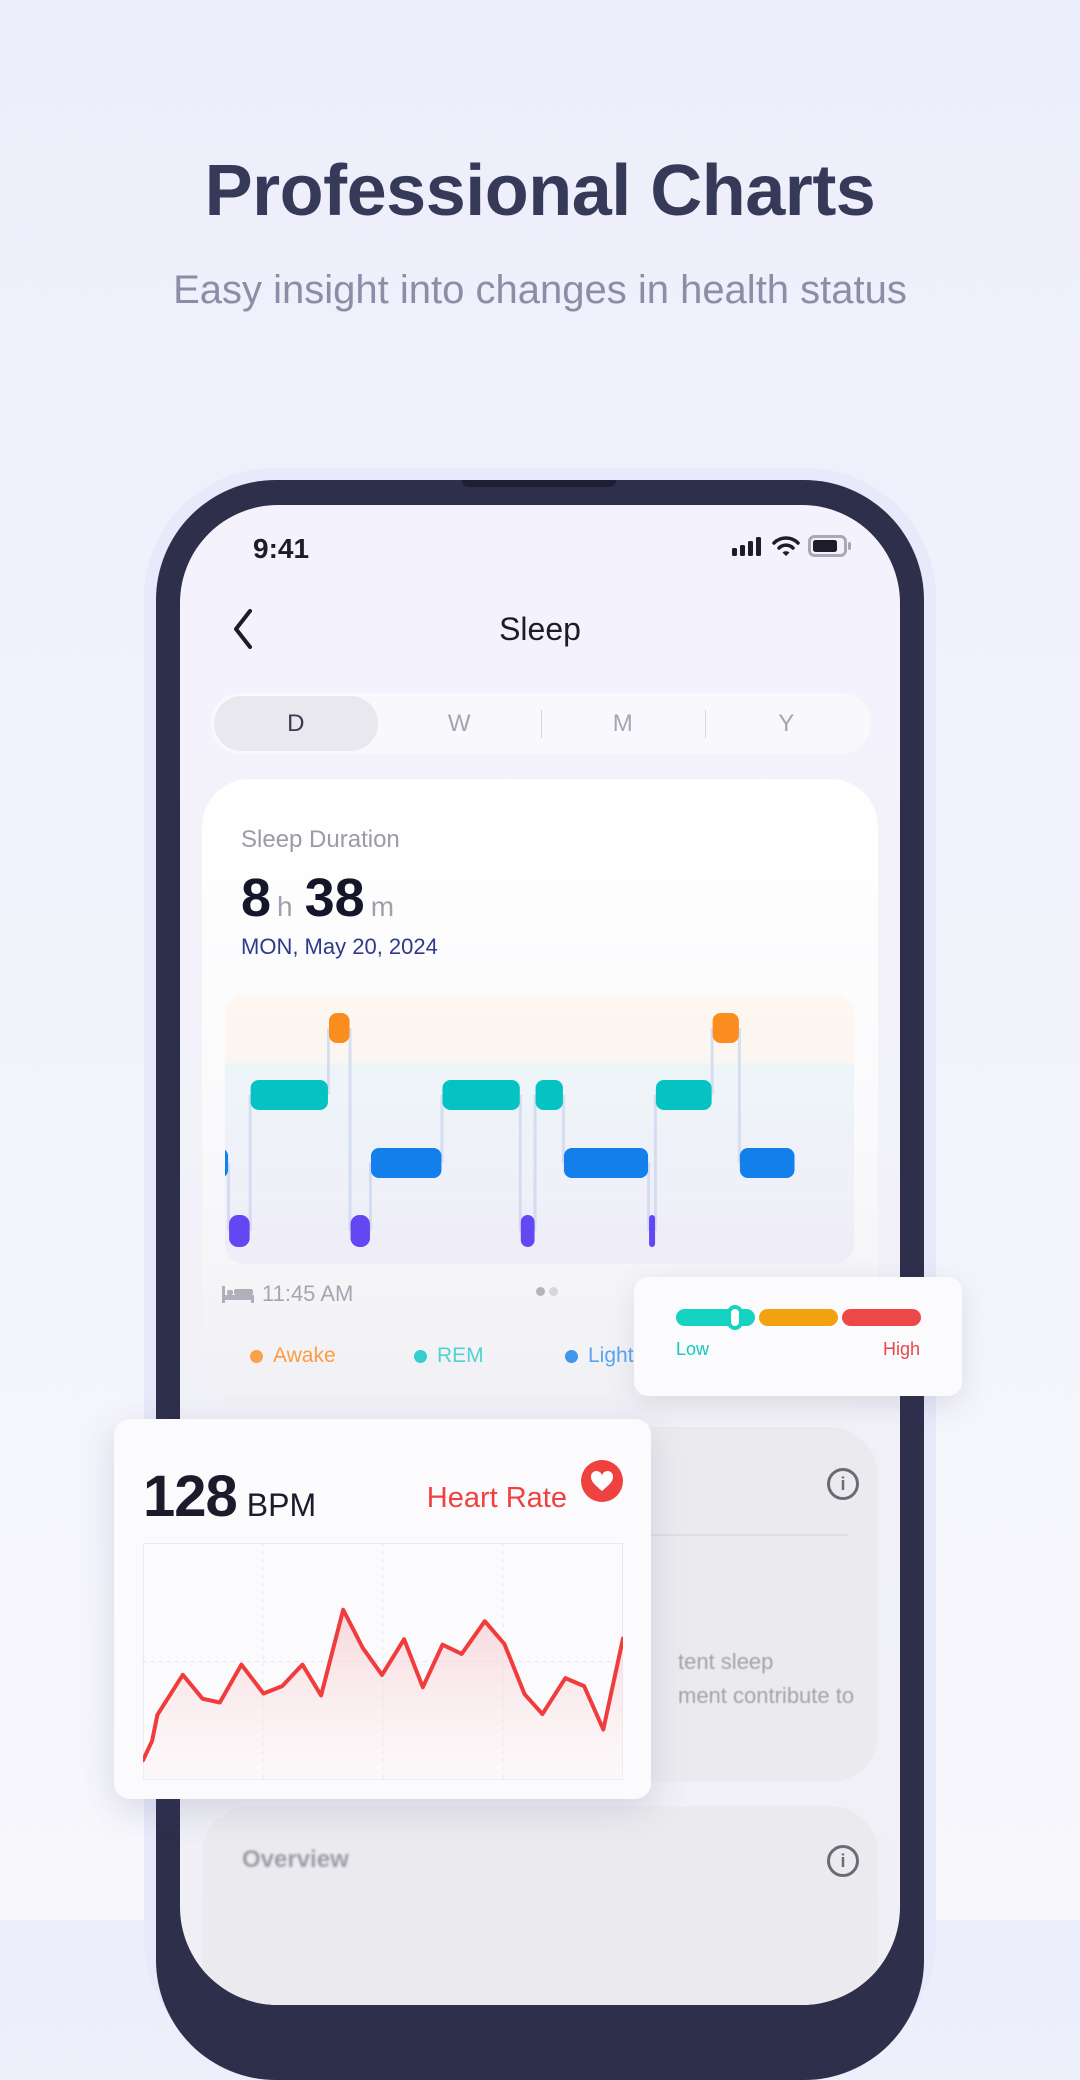 The image size is (1080, 2080). What do you see at coordinates (190, 1496) in the screenshot?
I see `bpm-value: 128` at bounding box center [190, 1496].